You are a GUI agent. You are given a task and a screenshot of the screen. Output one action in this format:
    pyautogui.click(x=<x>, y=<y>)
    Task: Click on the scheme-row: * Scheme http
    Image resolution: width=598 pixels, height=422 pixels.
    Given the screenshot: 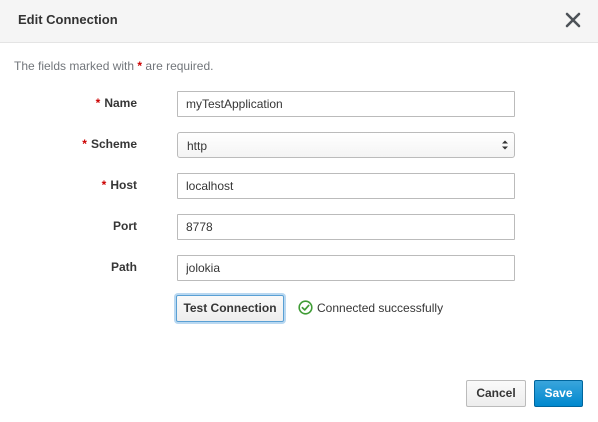 What is the action you would take?
    pyautogui.click(x=299, y=145)
    